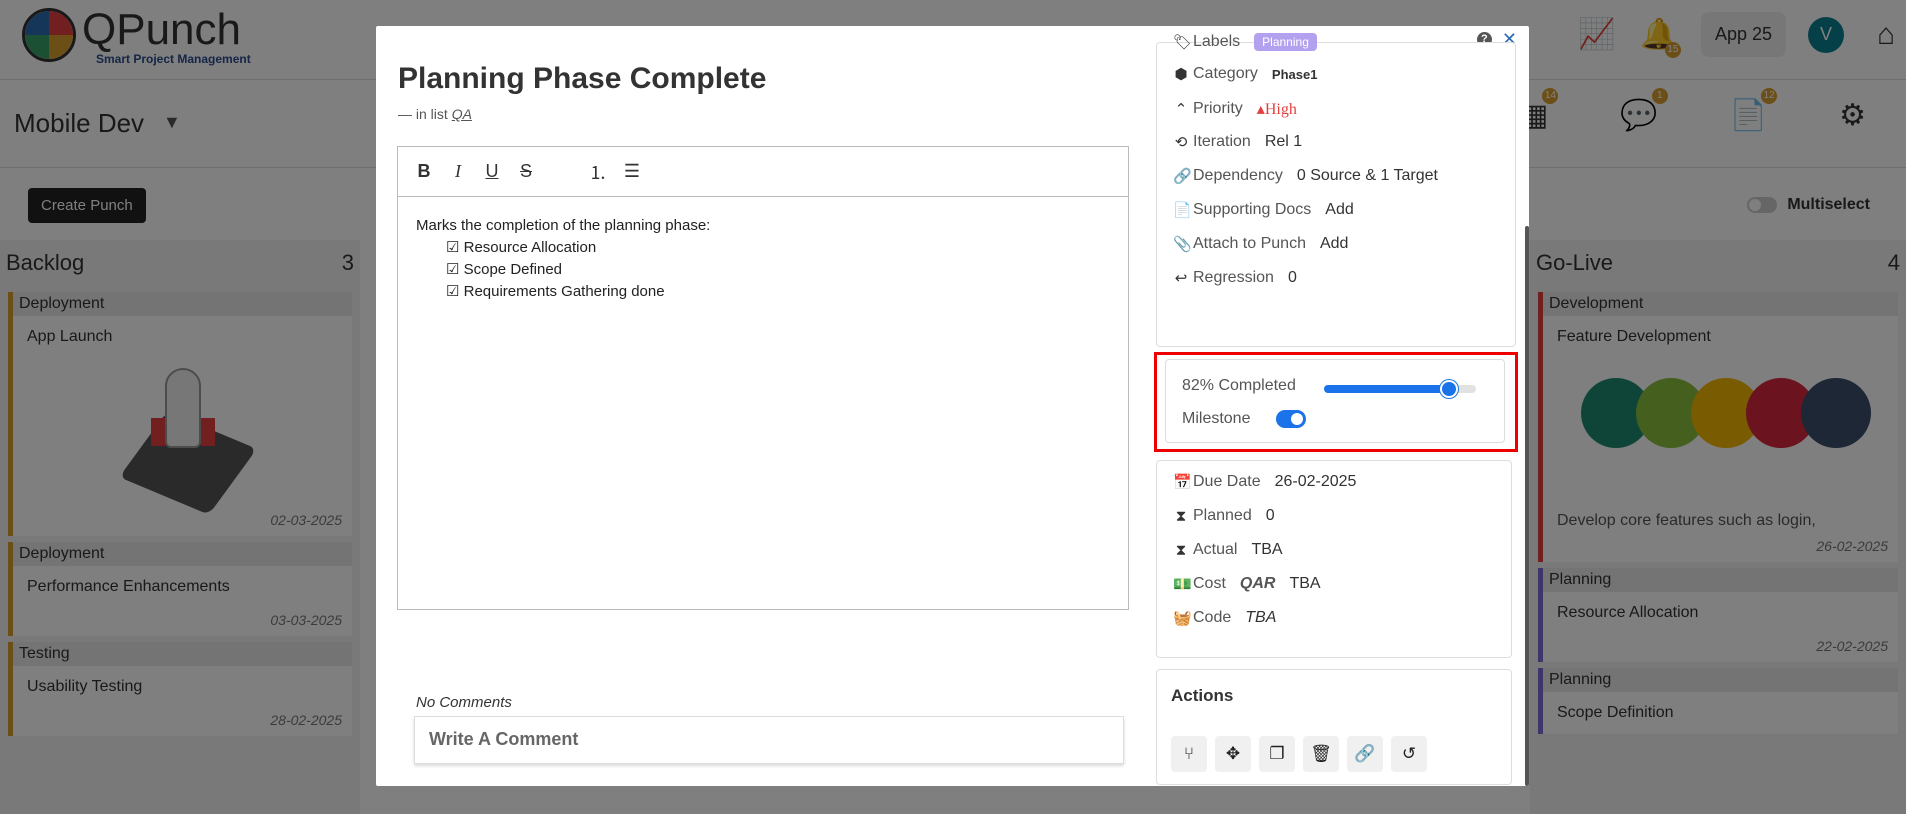 This screenshot has height=814, width=1906. Describe the element at coordinates (1527, 506) in the screenshot. I see `scrollbar` at that location.